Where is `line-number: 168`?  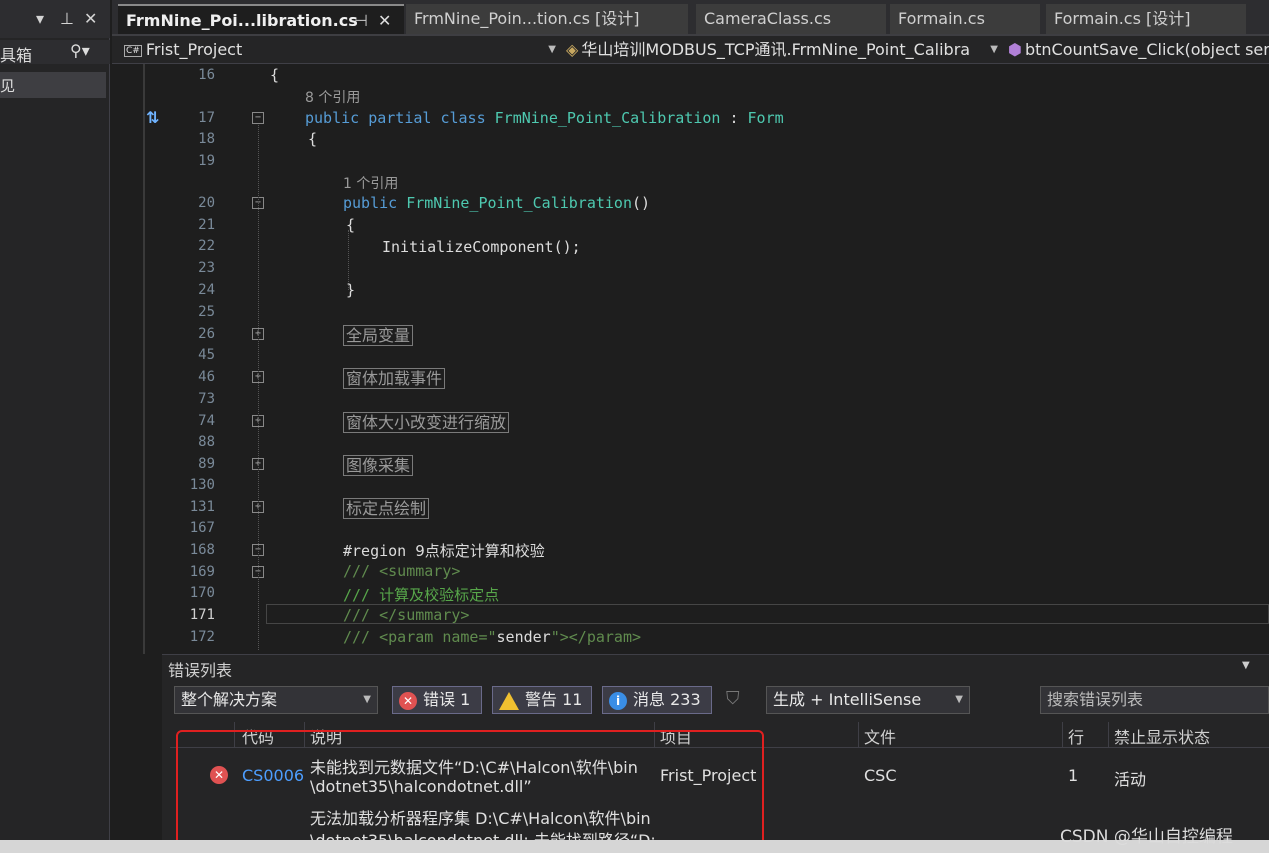
line-number: 168 is located at coordinates (202, 550).